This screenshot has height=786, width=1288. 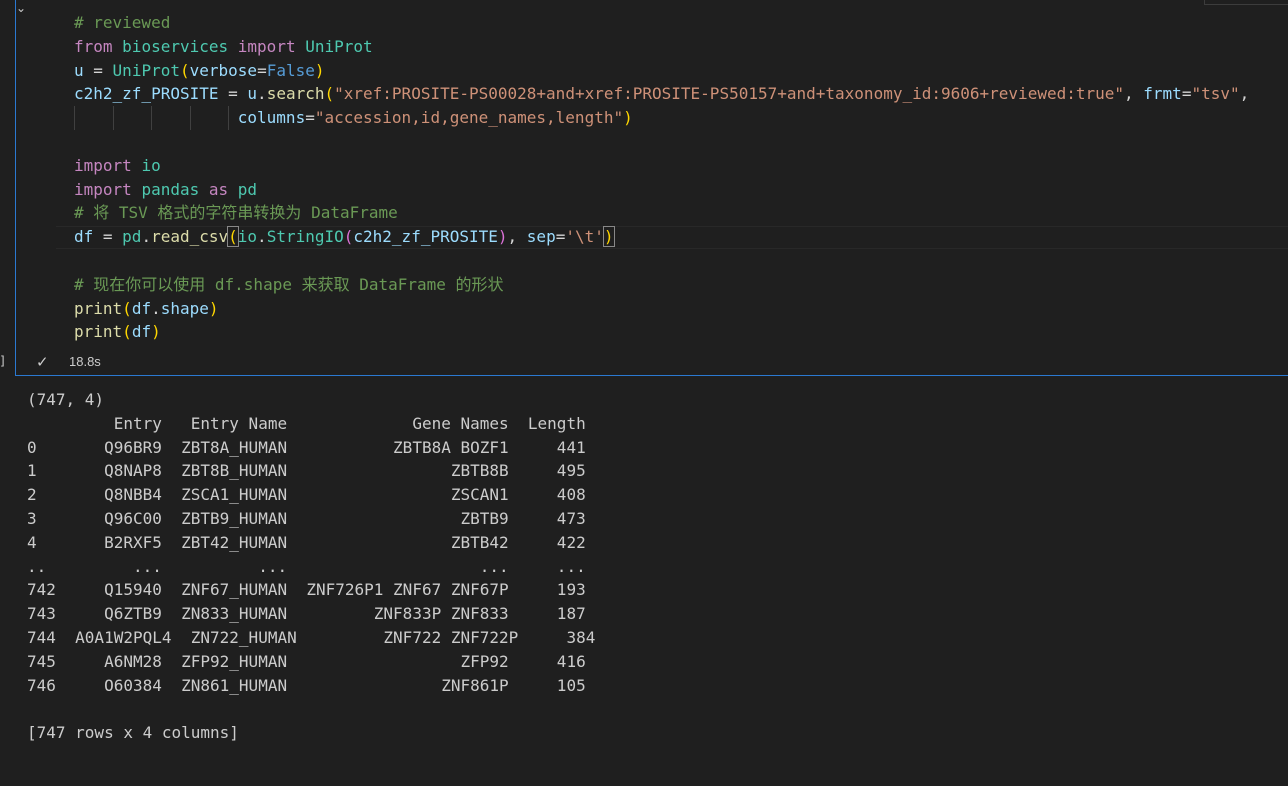 I want to click on class-name: StringIO, so click(x=305, y=237).